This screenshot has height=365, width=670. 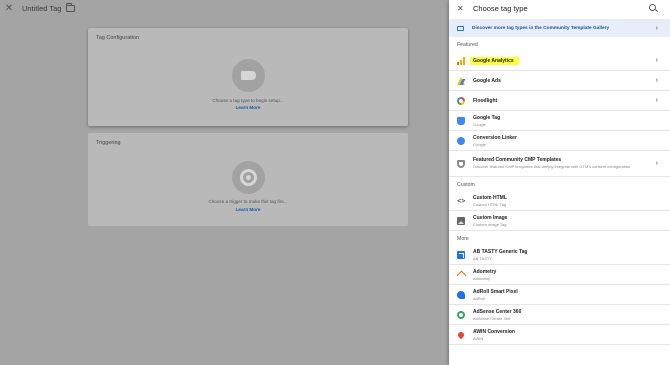 What do you see at coordinates (461, 200) in the screenshot?
I see `code-icon: <>` at bounding box center [461, 200].